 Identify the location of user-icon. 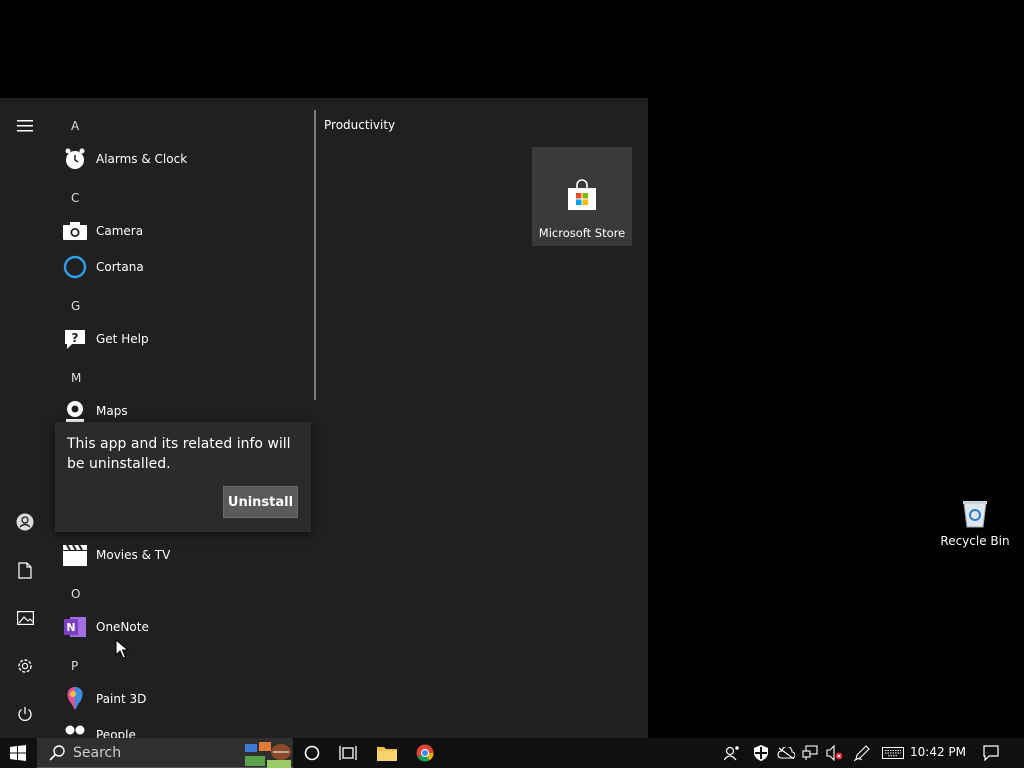
(25, 522).